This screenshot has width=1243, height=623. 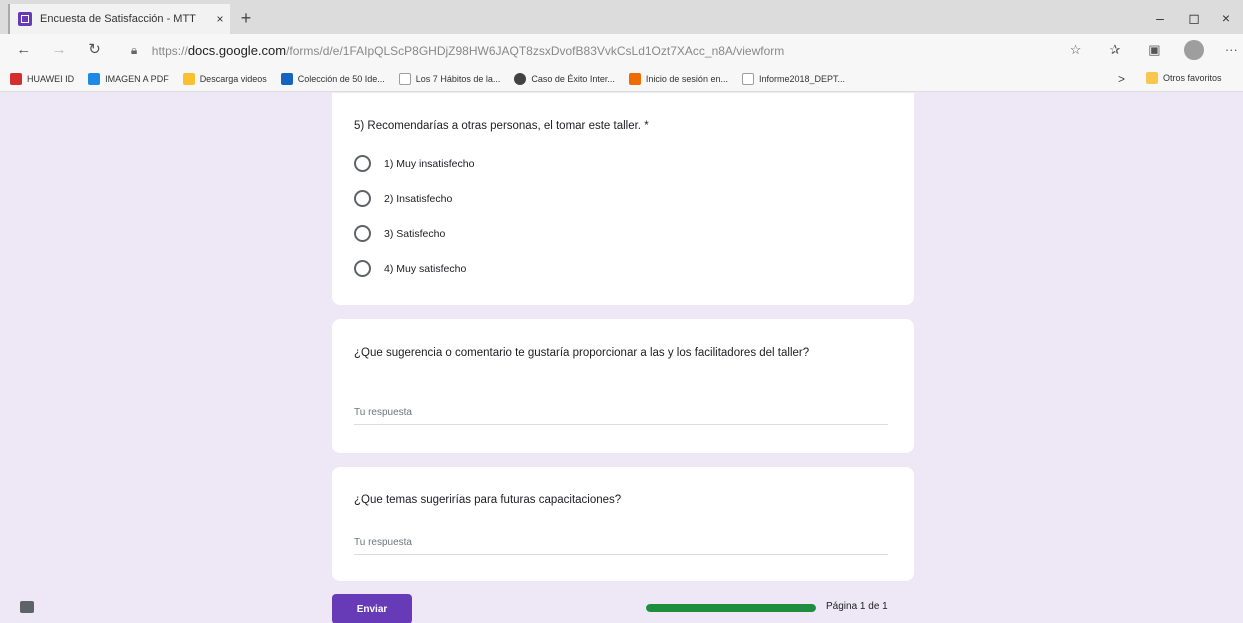 I want to click on favorite-item: IMAGEN A PDF, so click(x=128, y=78).